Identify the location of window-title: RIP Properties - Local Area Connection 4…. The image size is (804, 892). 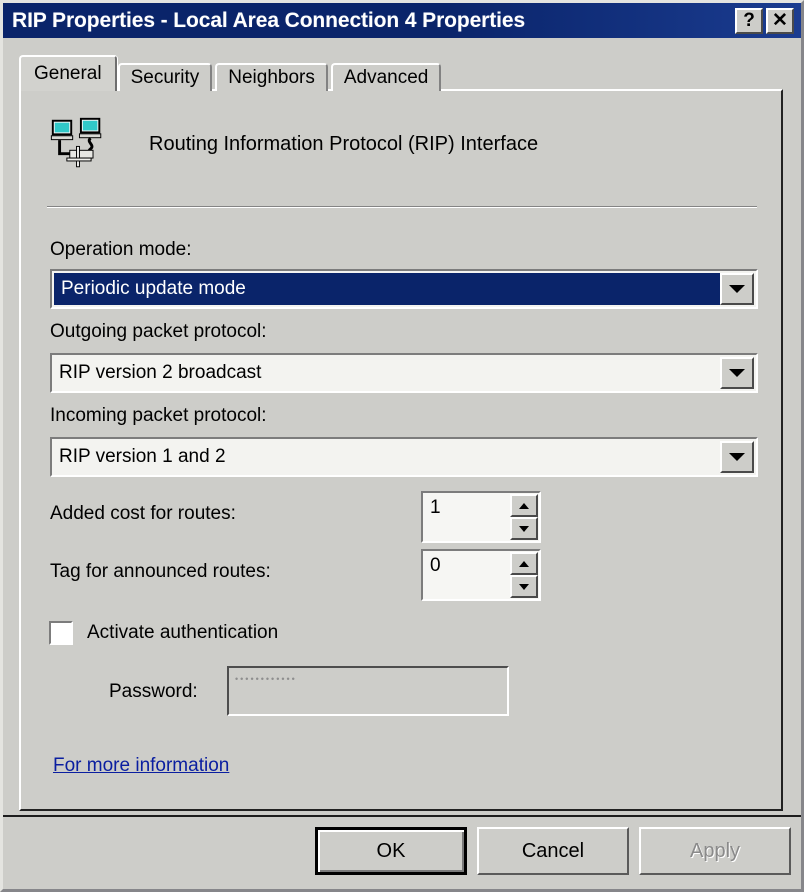
(269, 20).